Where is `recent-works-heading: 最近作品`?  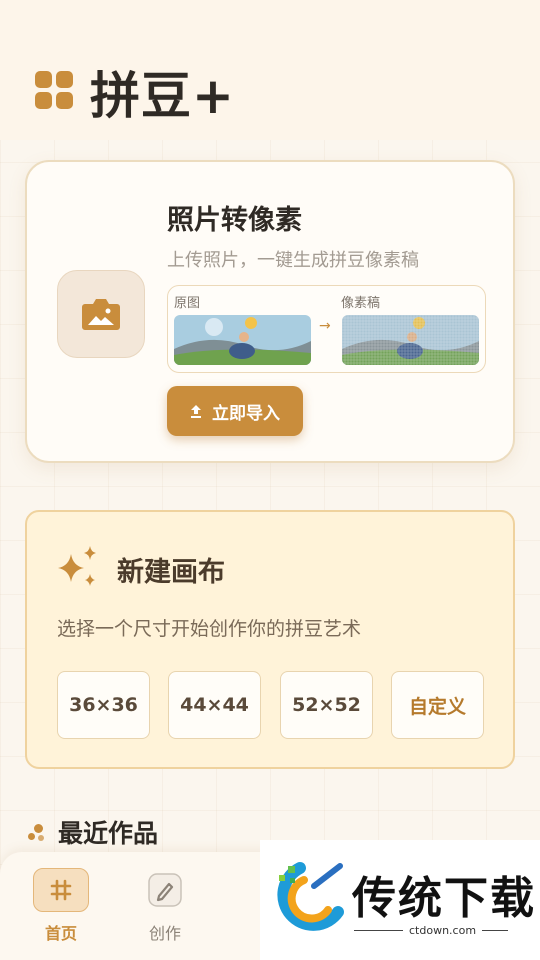 recent-works-heading: 最近作品 is located at coordinates (93, 832).